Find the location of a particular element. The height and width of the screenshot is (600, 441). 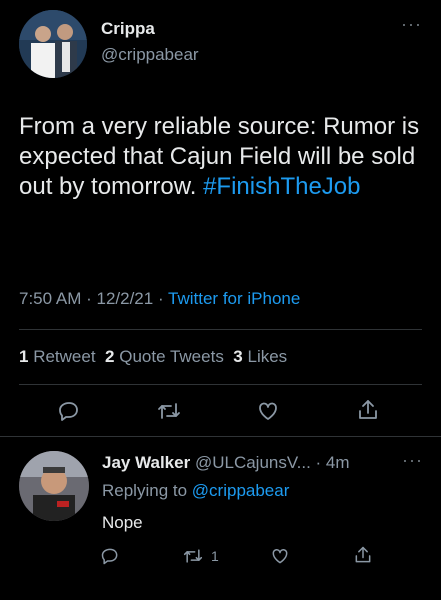

tweet-time: 7:50 AM is located at coordinates (50, 298).